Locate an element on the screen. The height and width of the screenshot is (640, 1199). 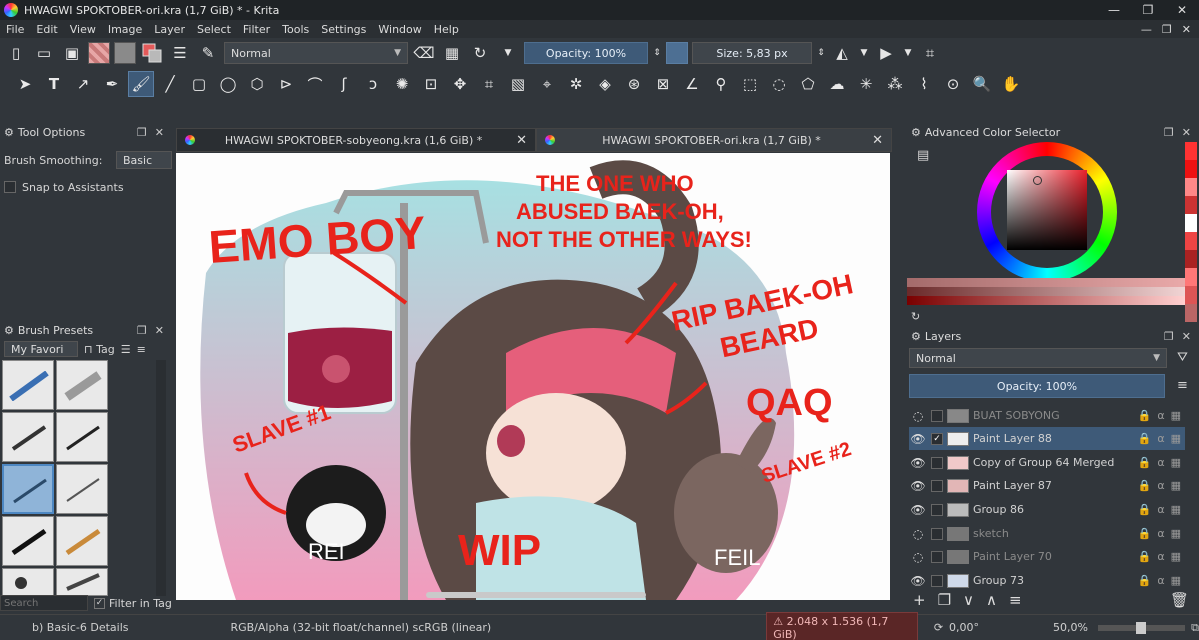
color-picker-handle is located at coordinates (1037, 180).